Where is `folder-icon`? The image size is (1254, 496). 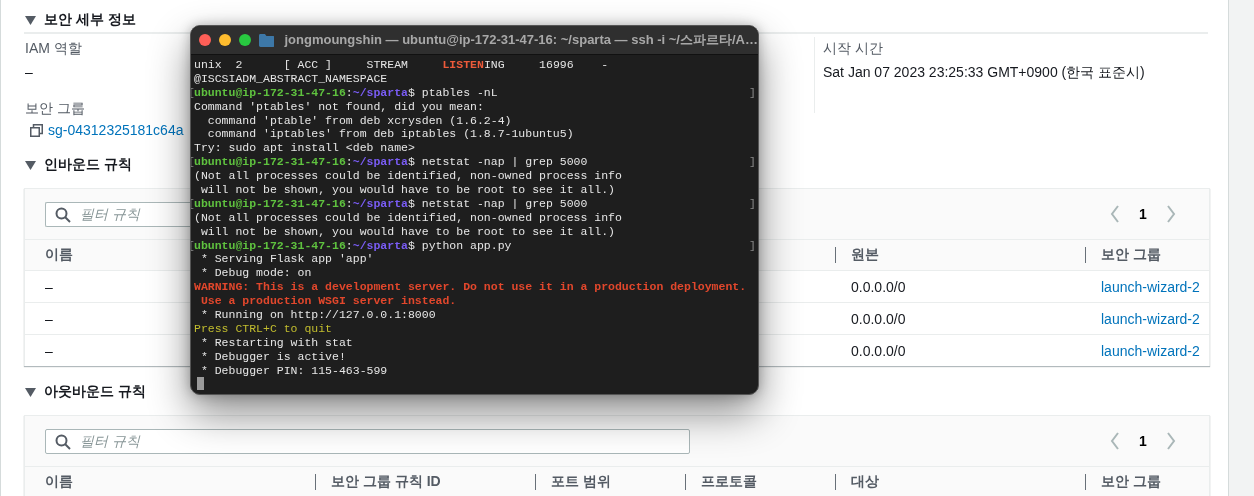
folder-icon is located at coordinates (266, 40).